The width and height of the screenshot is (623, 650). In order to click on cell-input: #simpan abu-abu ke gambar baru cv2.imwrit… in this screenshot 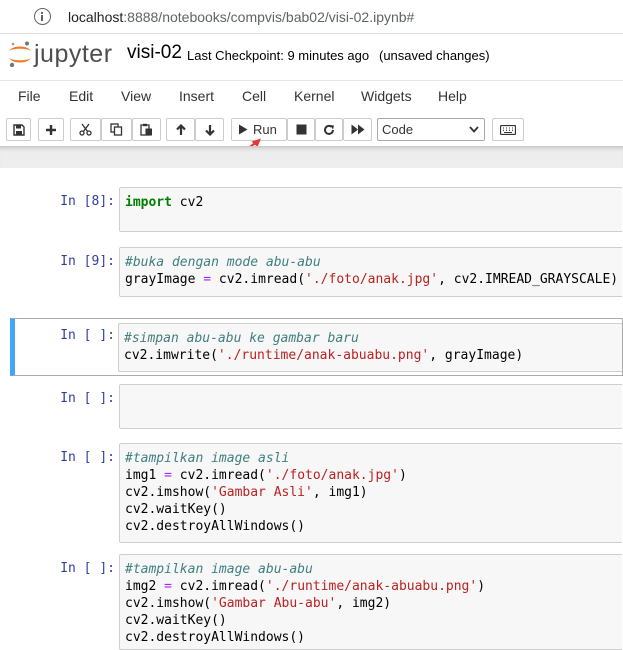, I will do `click(370, 347)`.